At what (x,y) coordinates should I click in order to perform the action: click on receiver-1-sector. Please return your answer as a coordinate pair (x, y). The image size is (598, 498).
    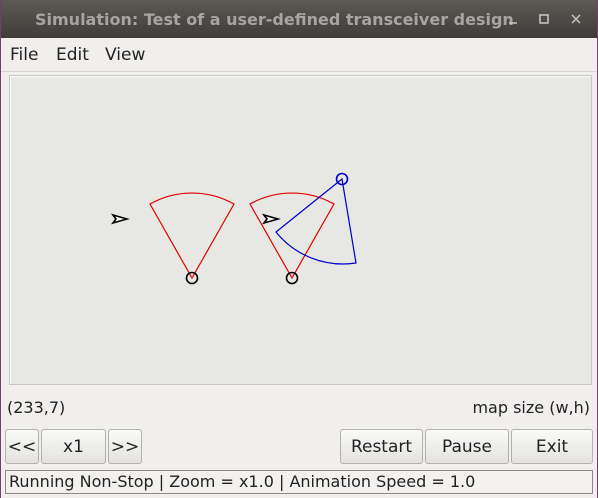
    Looking at the image, I should click on (192, 236).